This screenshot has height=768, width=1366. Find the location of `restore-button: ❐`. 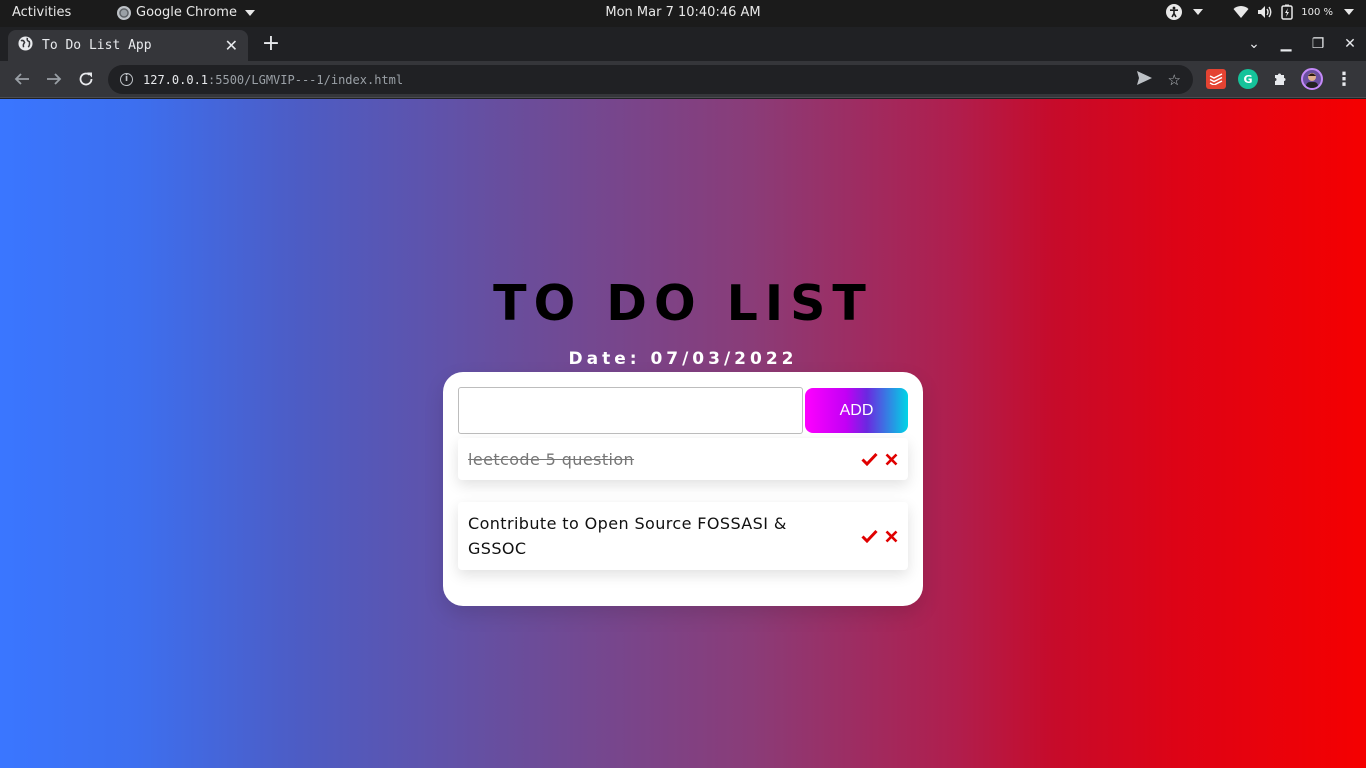

restore-button: ❐ is located at coordinates (1318, 44).